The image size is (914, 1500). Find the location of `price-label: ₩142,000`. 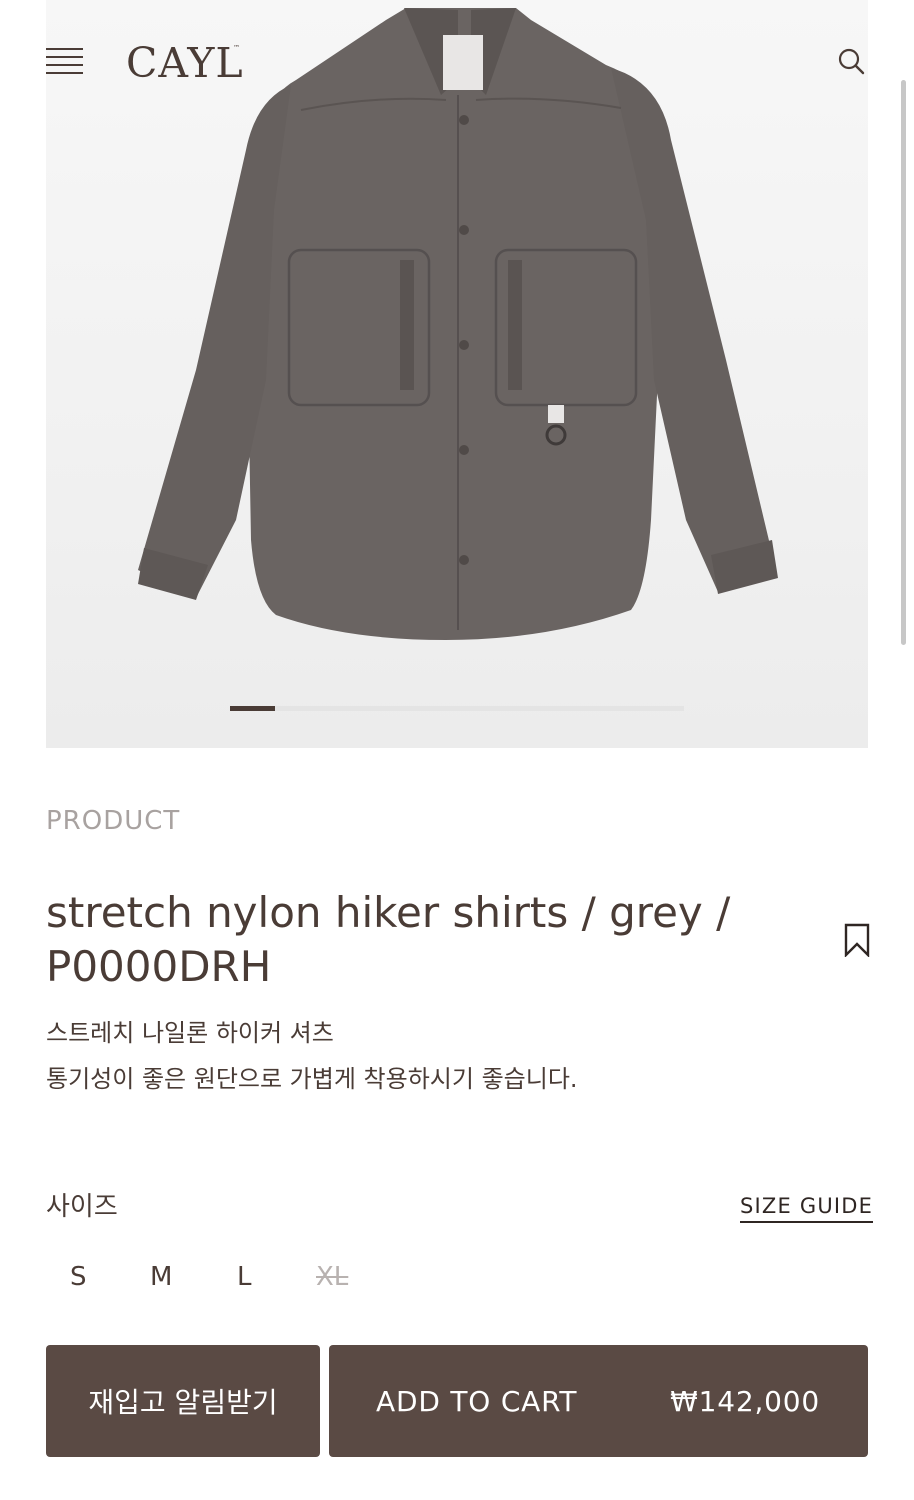

price-label: ₩142,000 is located at coordinates (745, 1401).